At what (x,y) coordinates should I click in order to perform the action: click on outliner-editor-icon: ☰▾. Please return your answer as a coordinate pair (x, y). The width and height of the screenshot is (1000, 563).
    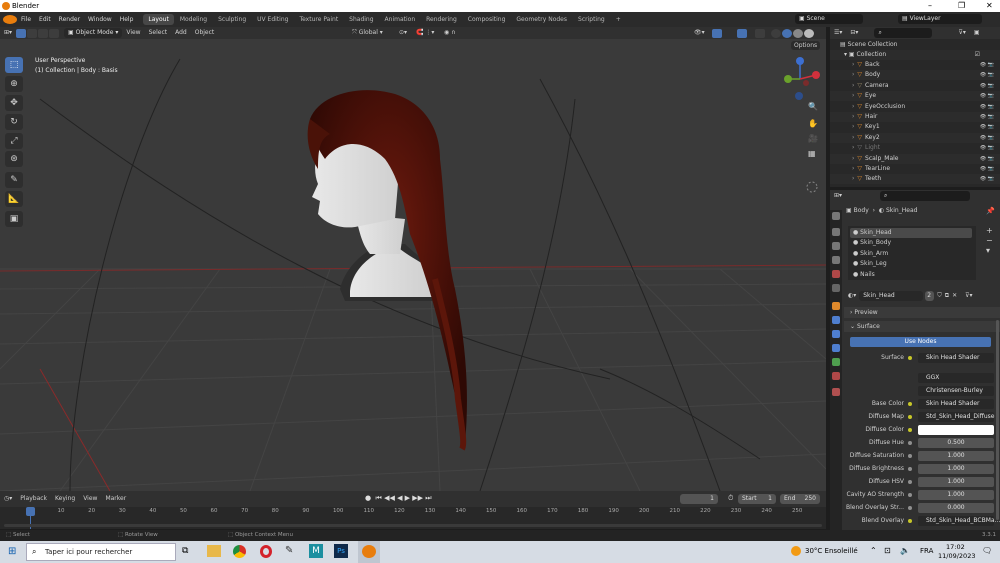
    Looking at the image, I should click on (838, 33).